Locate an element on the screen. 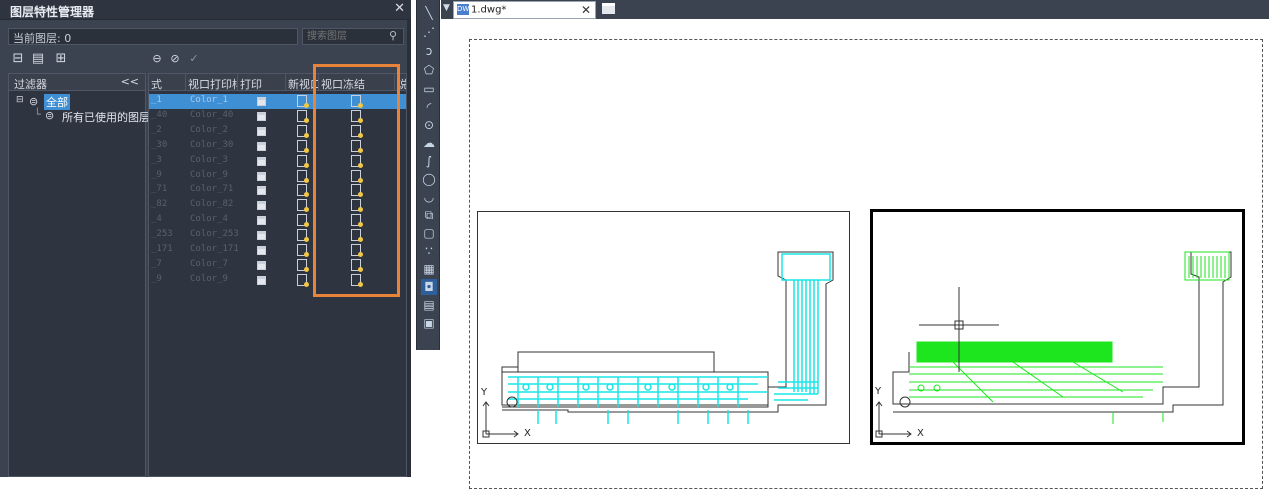 This screenshot has width=1269, height=489. make-block-icon: ▢ is located at coordinates (429, 233).